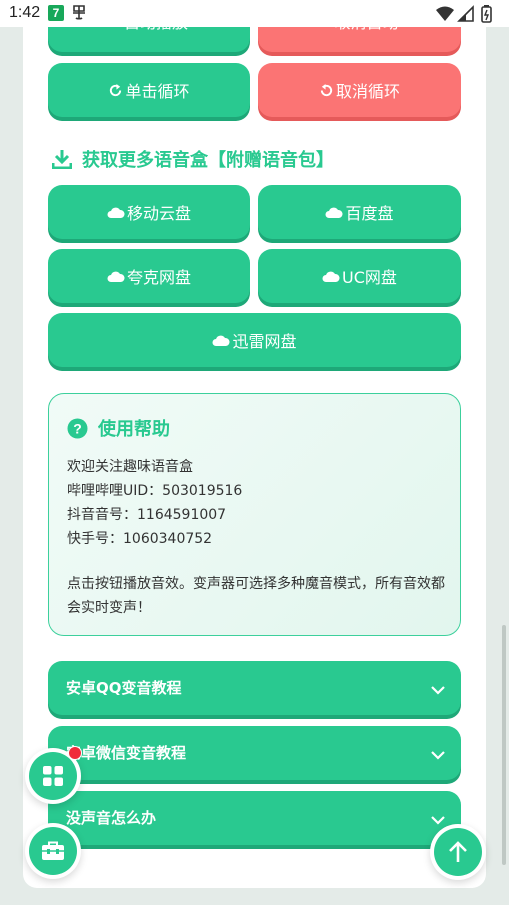 The width and height of the screenshot is (509, 905). Describe the element at coordinates (79, 14) in the screenshot. I see `notification-app-icon` at that location.